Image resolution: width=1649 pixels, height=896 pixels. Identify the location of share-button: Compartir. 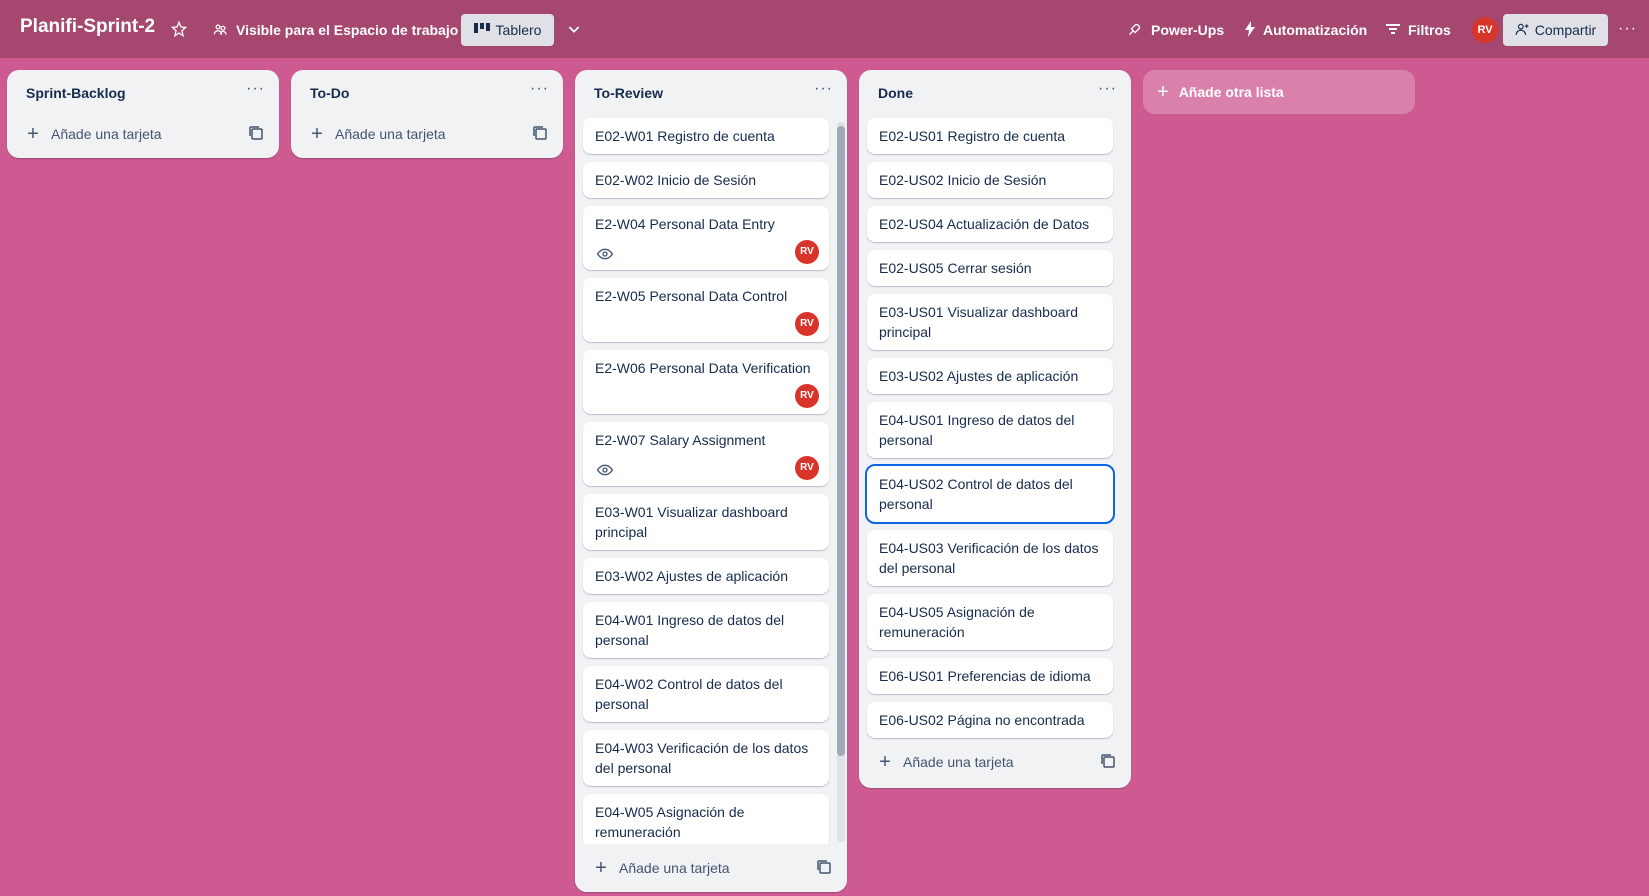
(1555, 30).